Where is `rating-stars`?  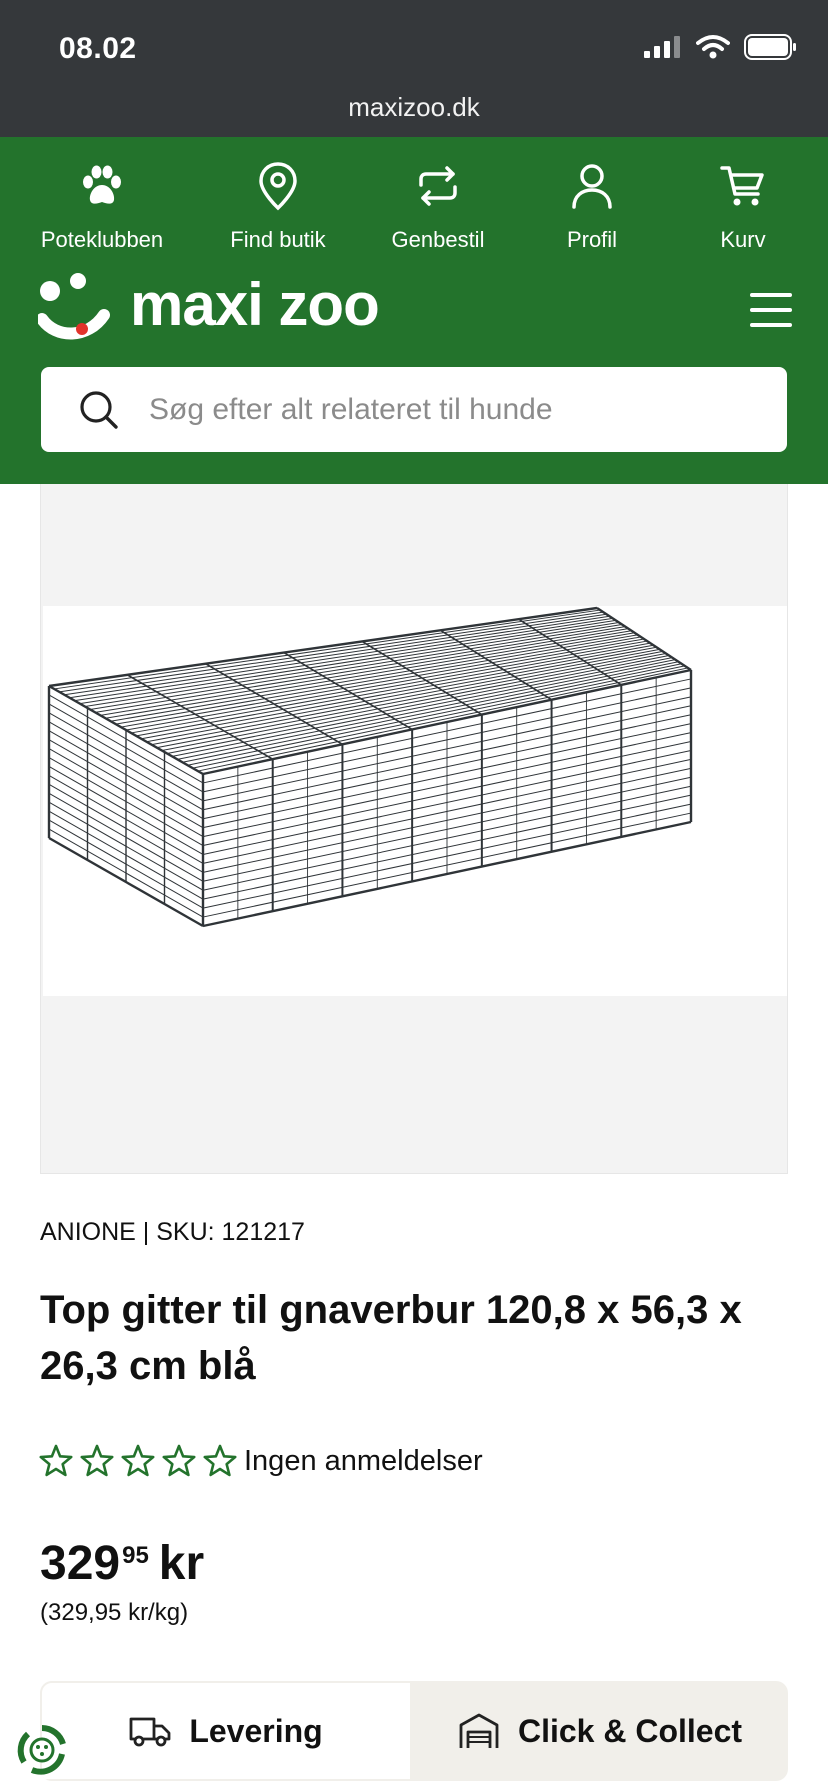
rating-stars is located at coordinates (138, 1461).